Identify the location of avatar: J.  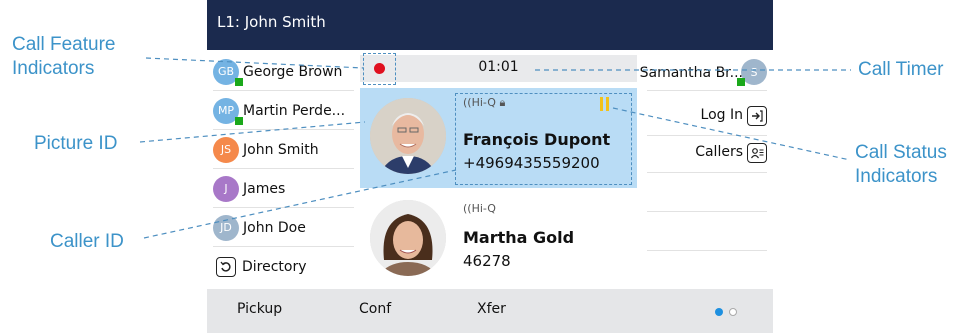
(226, 188).